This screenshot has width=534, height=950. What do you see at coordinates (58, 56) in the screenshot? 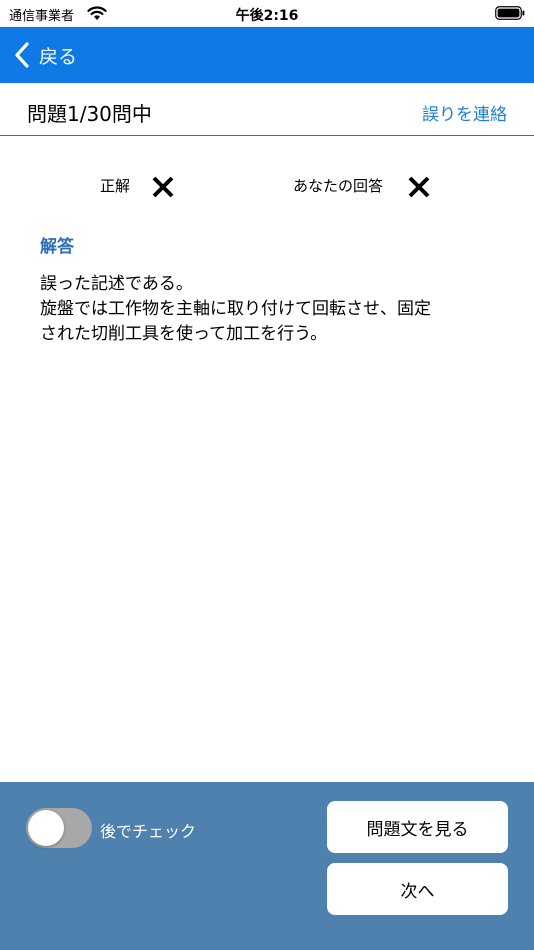
I see `back-label: 戻る` at bounding box center [58, 56].